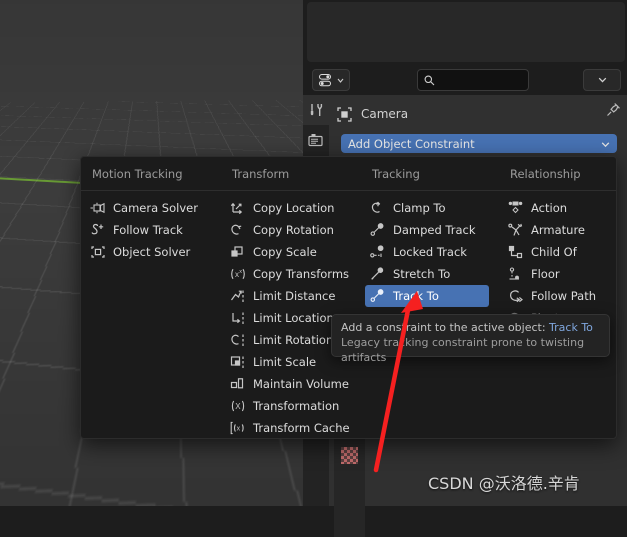  I want to click on properties-search-field, so click(473, 80).